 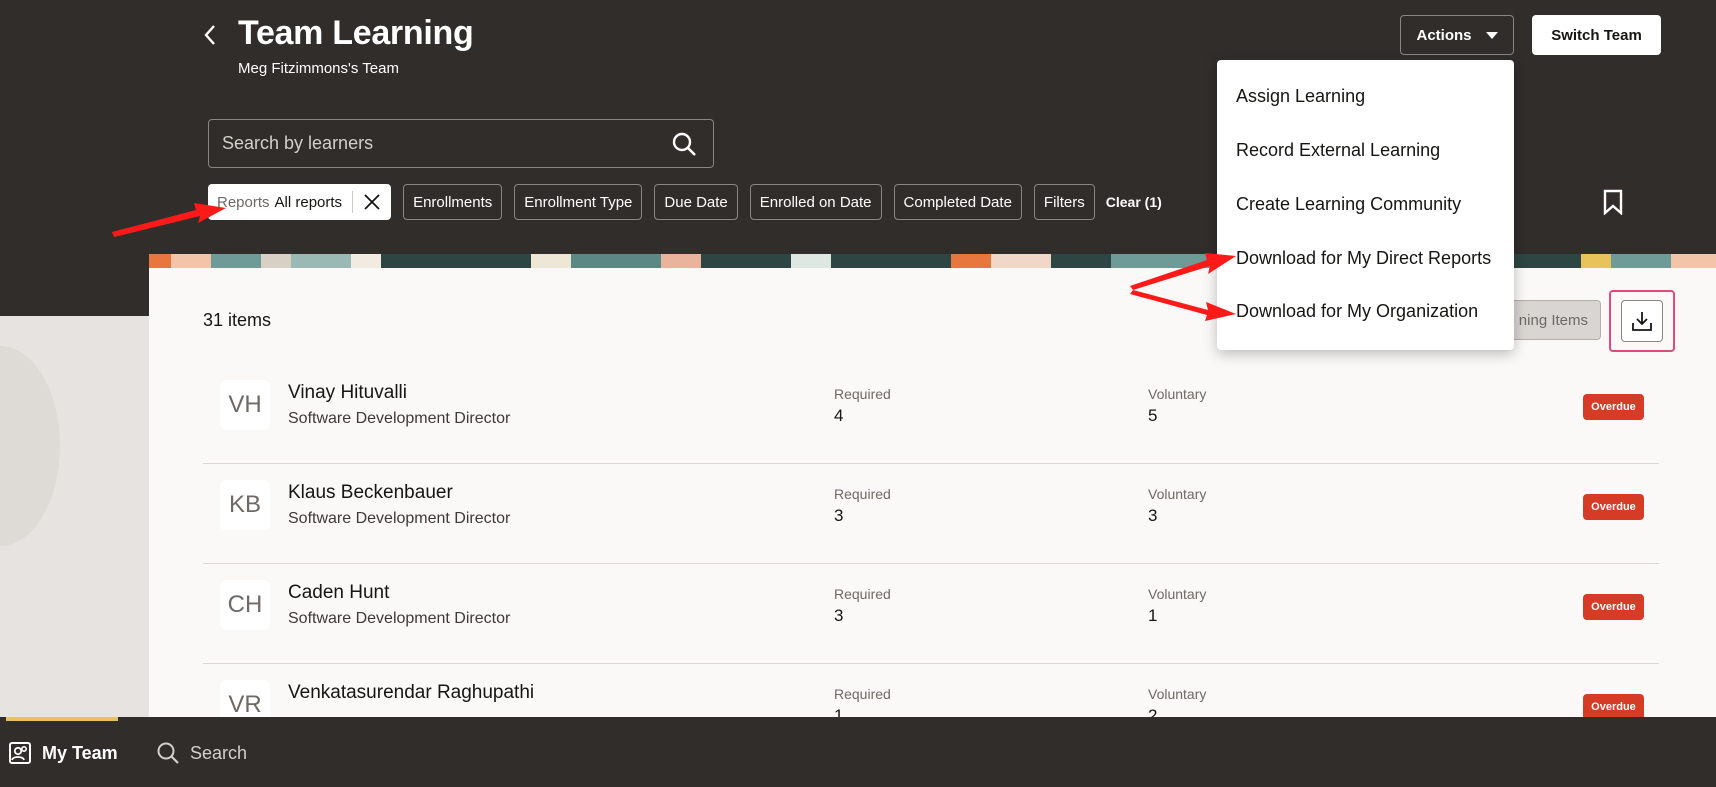 What do you see at coordinates (219, 752) in the screenshot?
I see `nav-search-label: Search` at bounding box center [219, 752].